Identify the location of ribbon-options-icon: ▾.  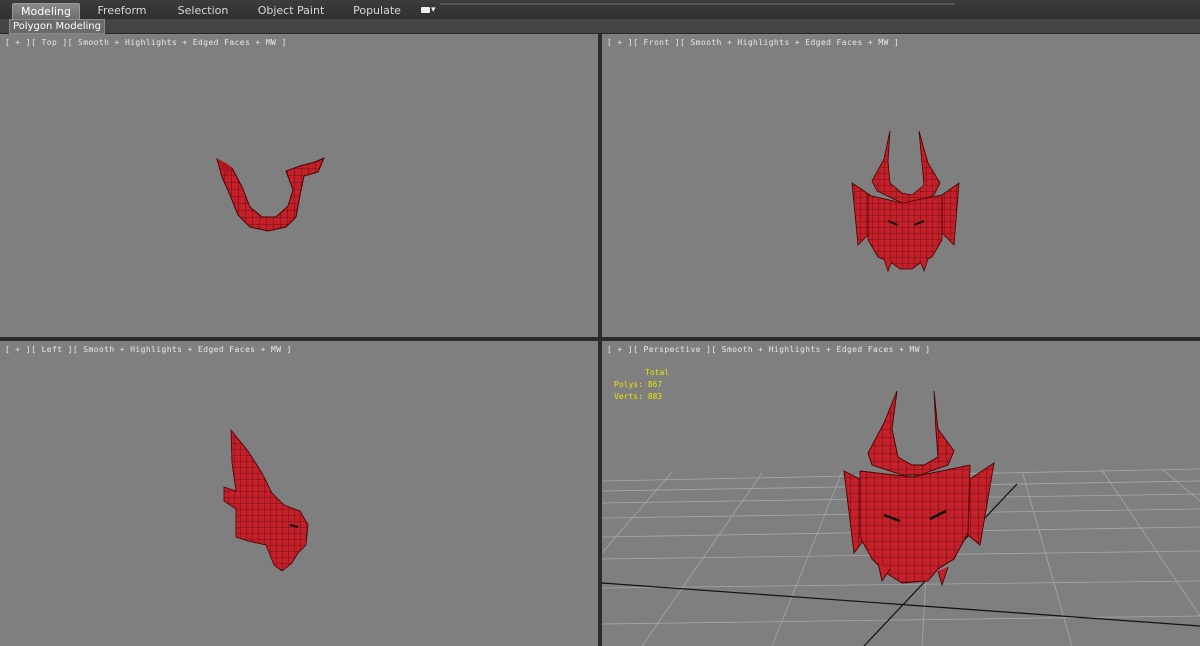
(430, 10).